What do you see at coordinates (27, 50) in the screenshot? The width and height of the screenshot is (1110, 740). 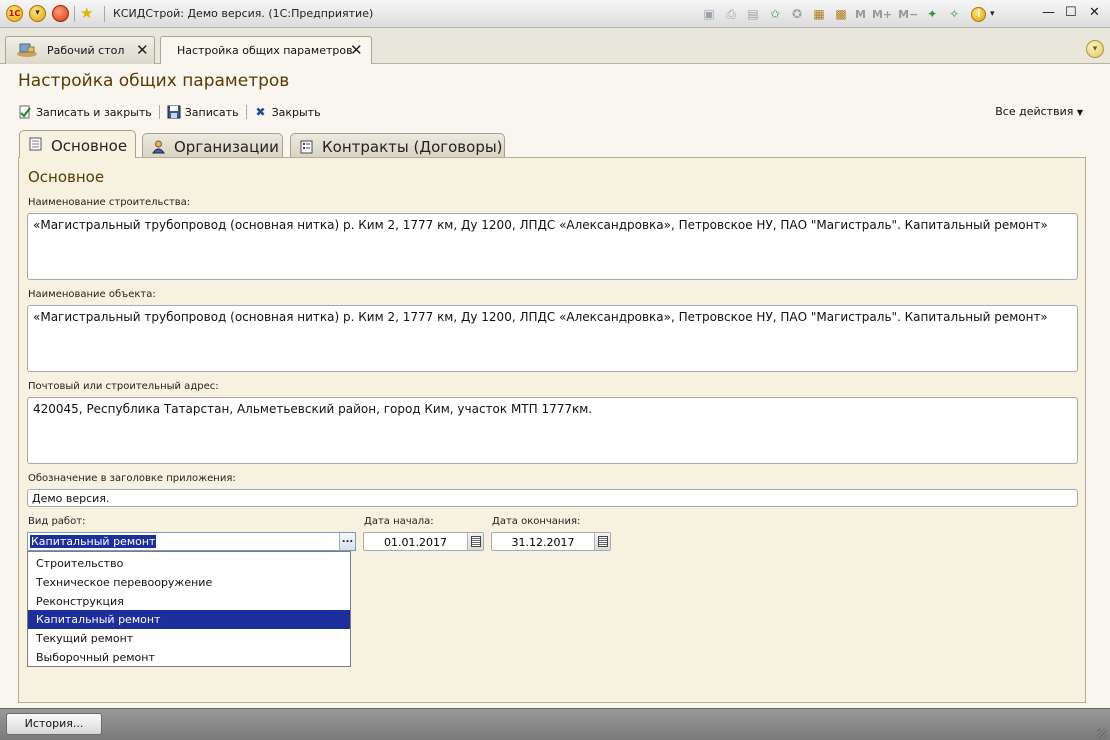 I see `desktop-icon` at bounding box center [27, 50].